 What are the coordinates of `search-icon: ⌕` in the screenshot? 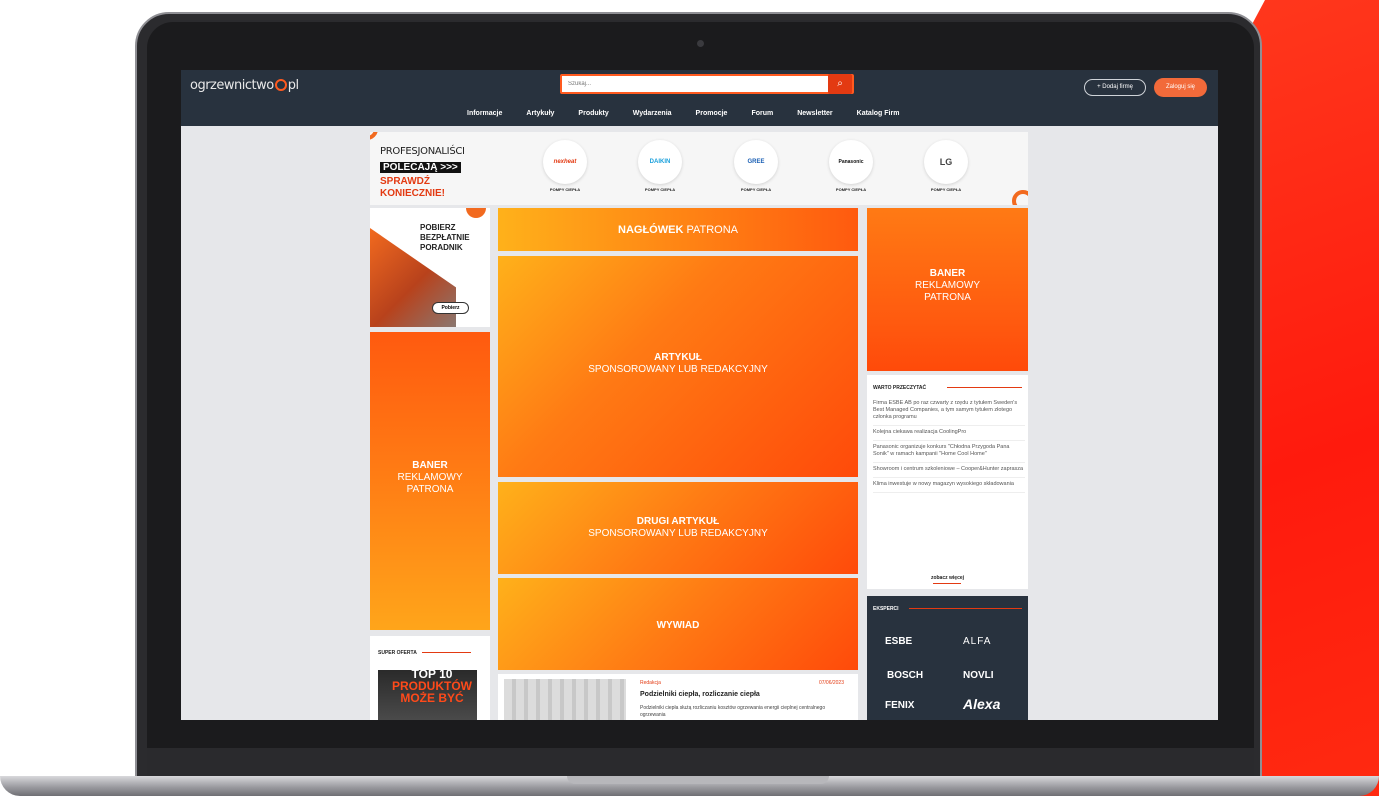 It's located at (840, 83).